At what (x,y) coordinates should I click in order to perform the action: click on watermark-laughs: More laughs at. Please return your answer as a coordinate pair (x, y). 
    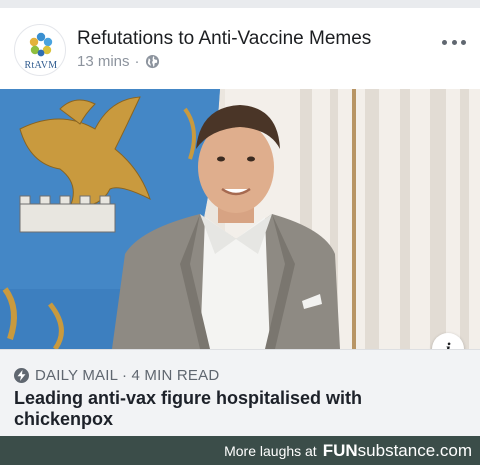
    Looking at the image, I should click on (270, 451).